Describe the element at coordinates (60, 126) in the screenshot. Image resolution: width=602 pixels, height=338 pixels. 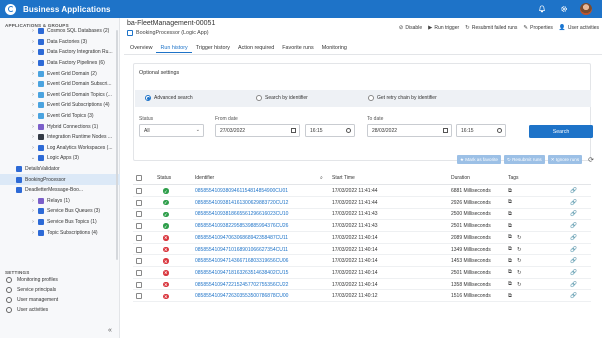
I see `sidebar-item: › Hybrid Connections (1)` at that location.